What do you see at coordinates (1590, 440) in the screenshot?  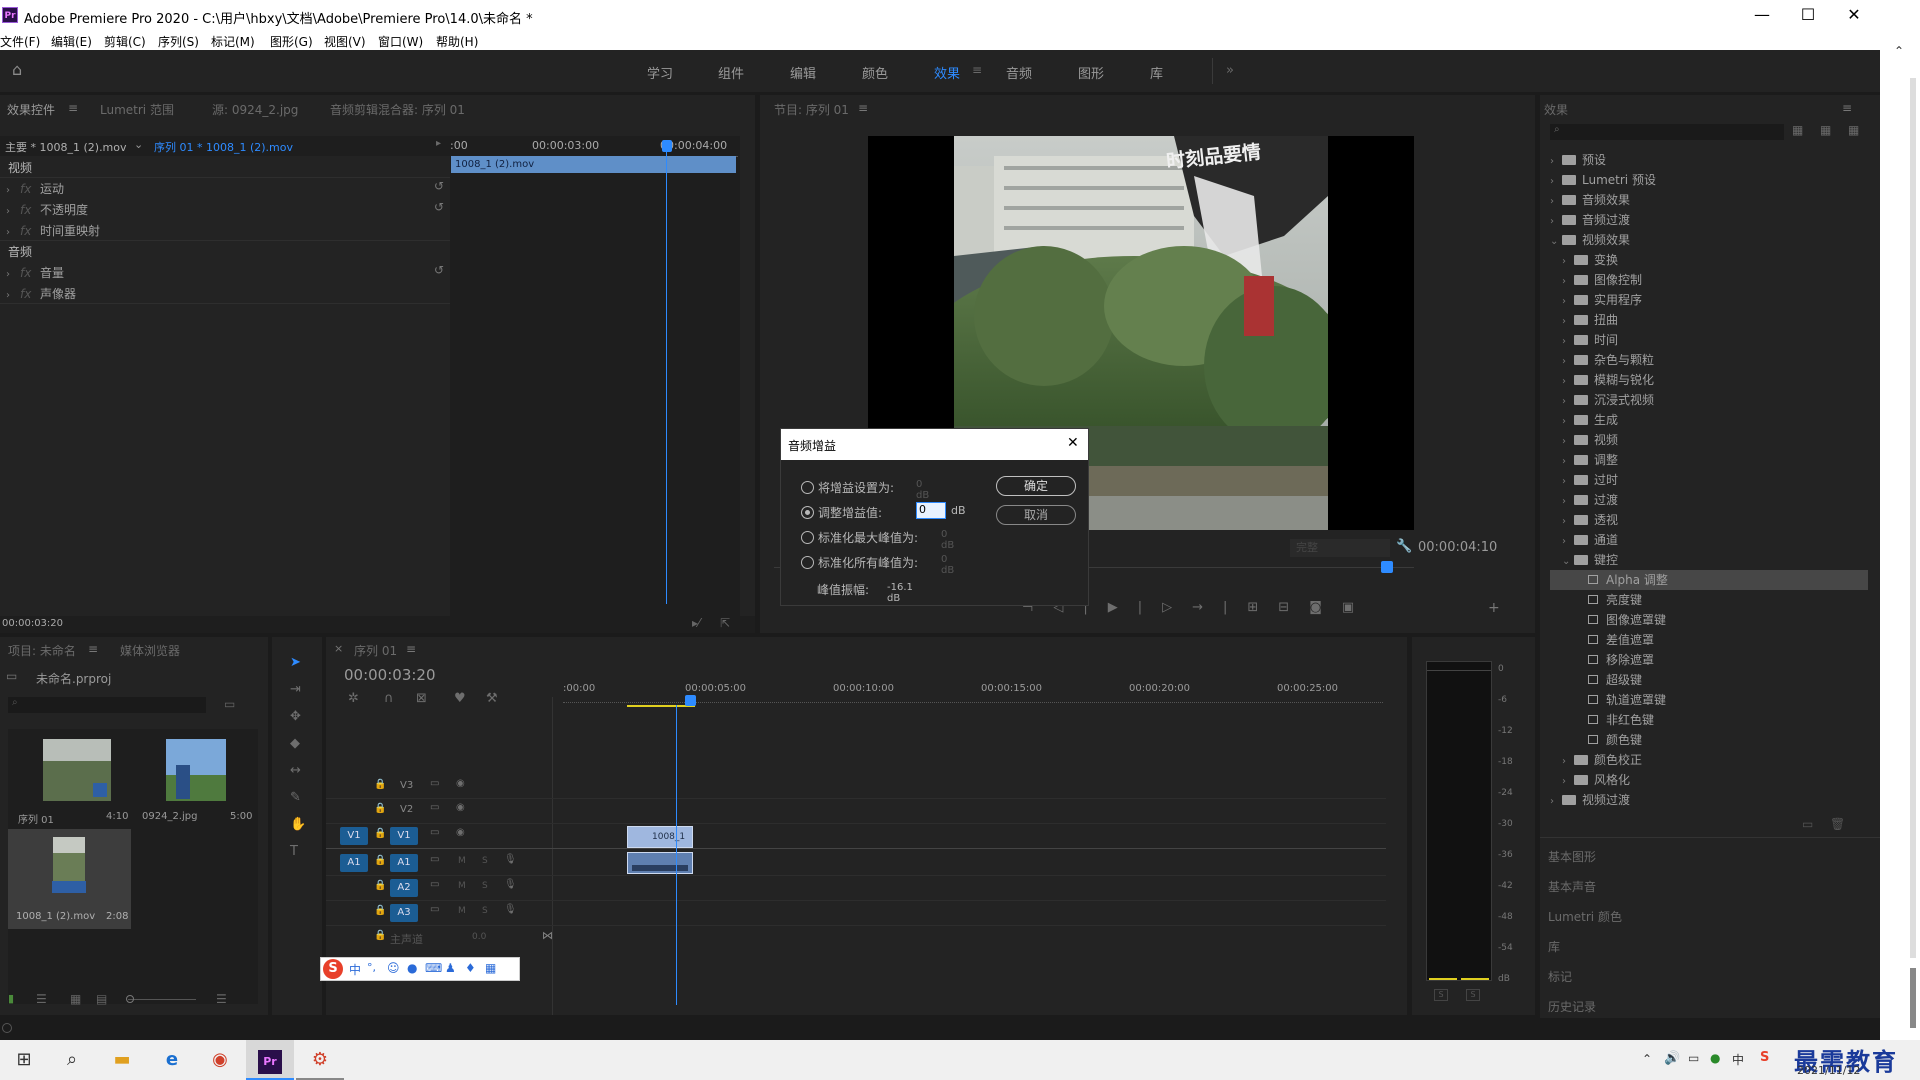 I see `tree-item: › 视频` at bounding box center [1590, 440].